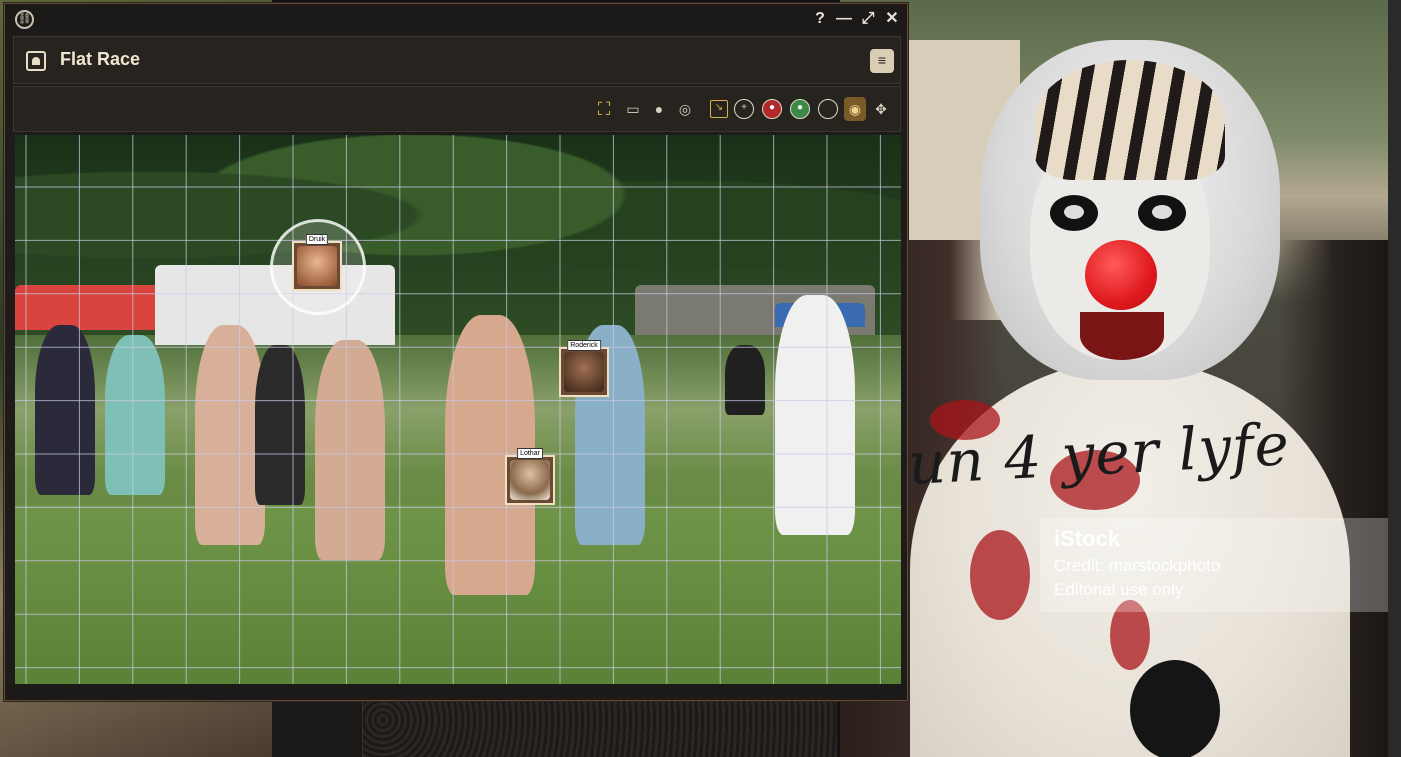 The width and height of the screenshot is (1401, 757). What do you see at coordinates (1119, 589) in the screenshot?
I see `istock-note: Editorial use only` at bounding box center [1119, 589].